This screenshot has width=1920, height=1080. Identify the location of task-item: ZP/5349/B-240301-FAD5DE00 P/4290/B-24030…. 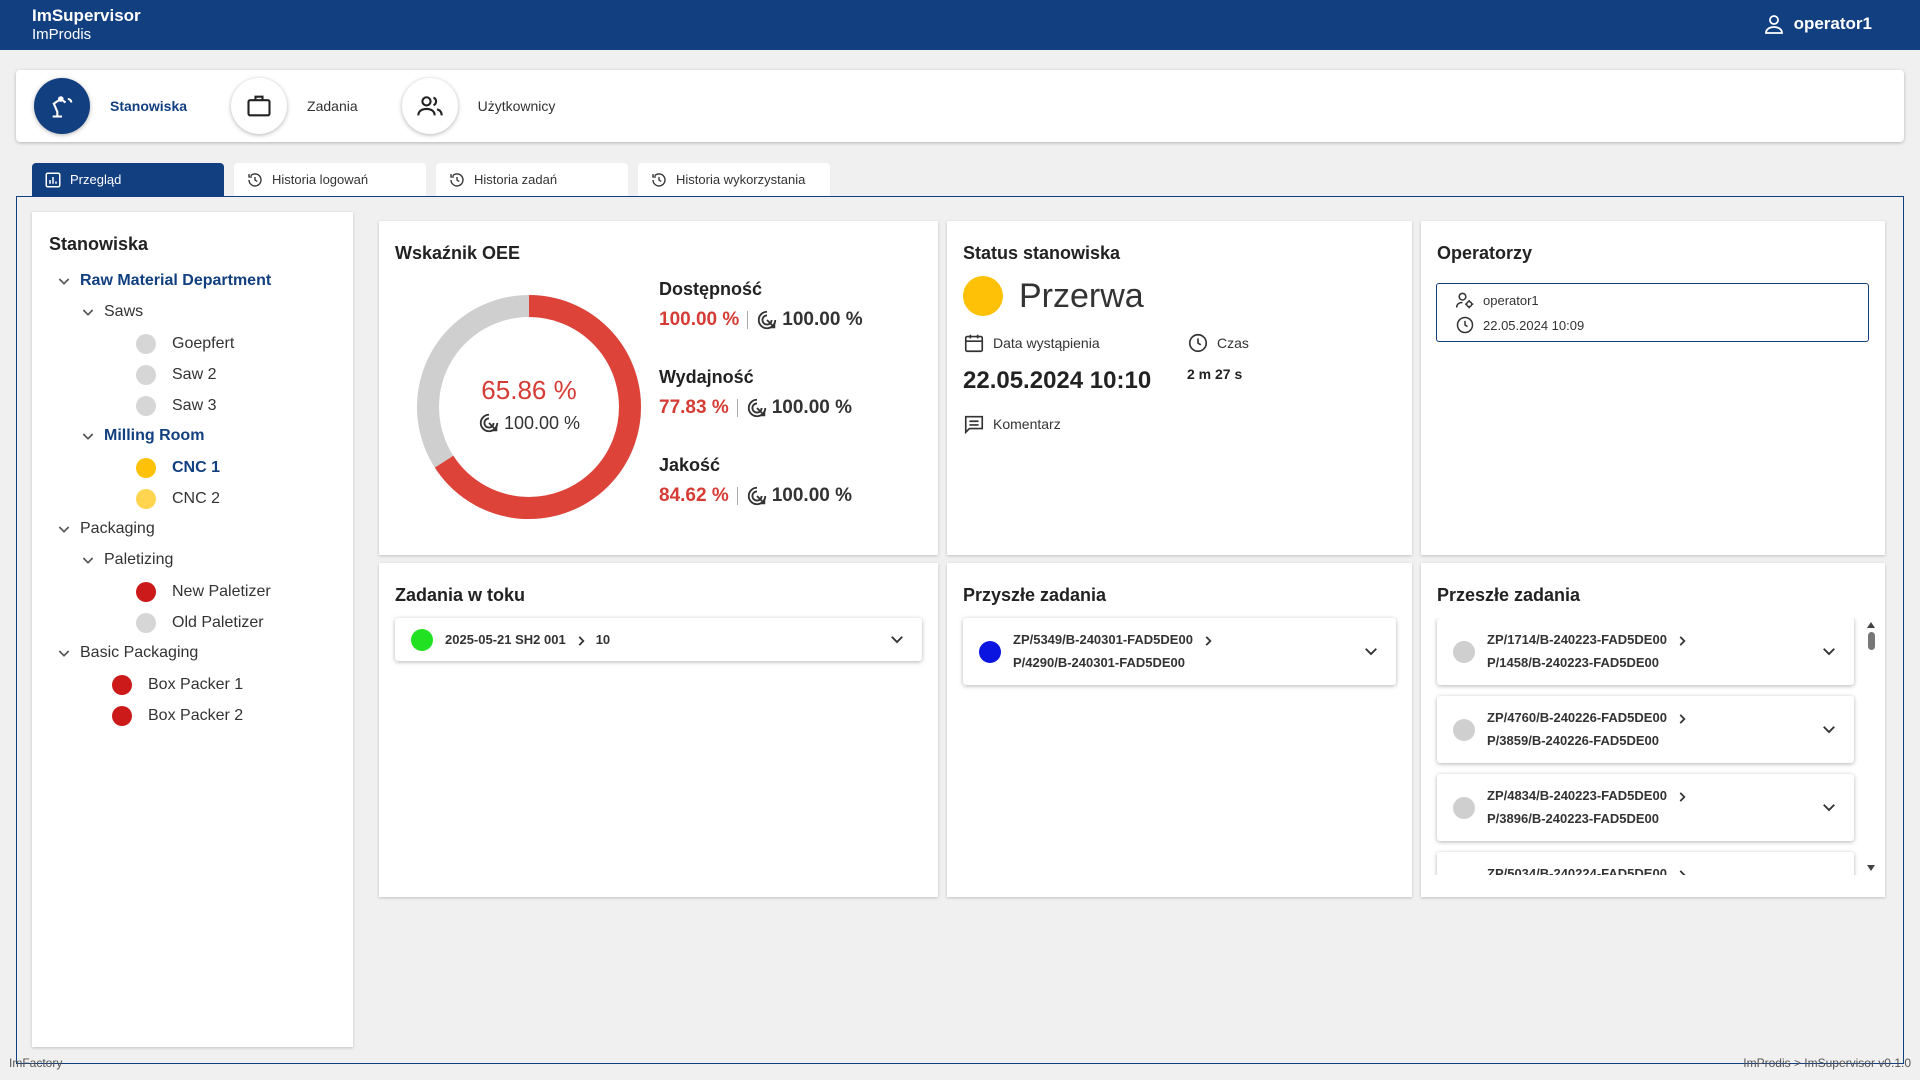
(1179, 651).